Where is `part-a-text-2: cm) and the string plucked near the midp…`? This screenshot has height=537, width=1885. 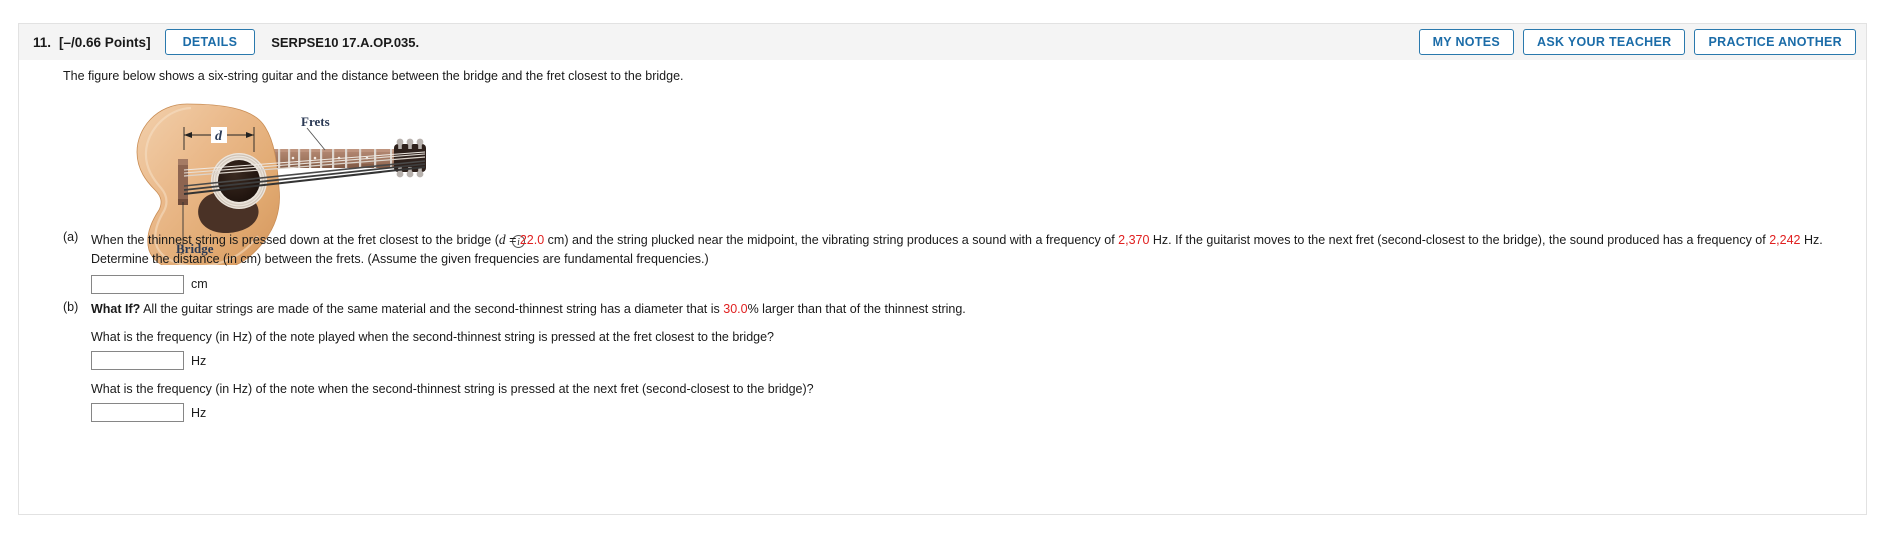 part-a-text-2: cm) and the string plucked near the midp… is located at coordinates (831, 240).